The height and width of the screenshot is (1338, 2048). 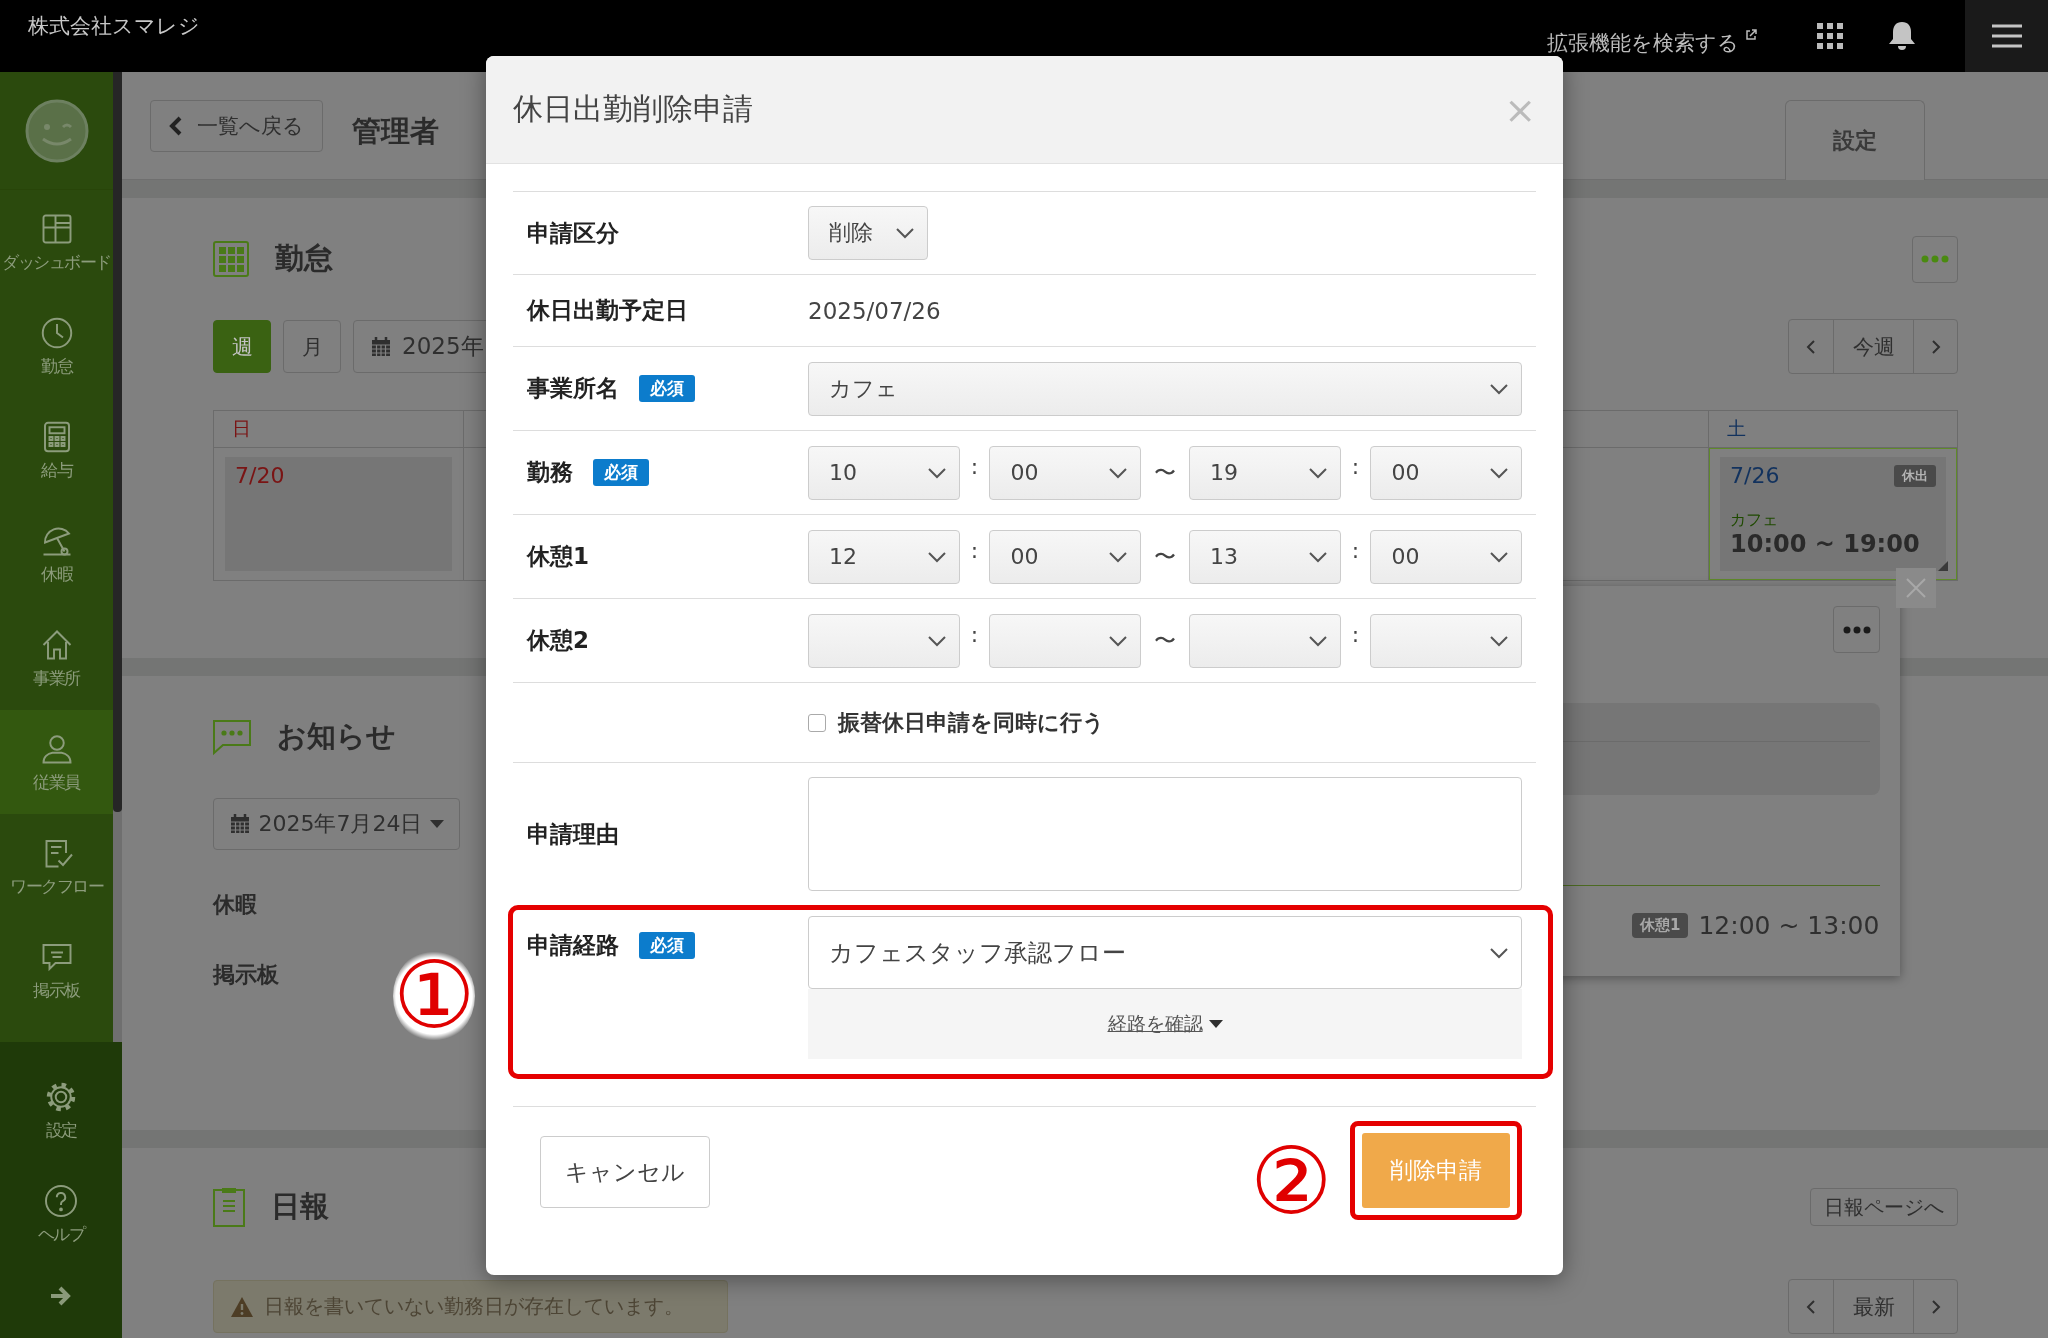 I want to click on sidebar-item: 設定, so click(x=61, y=1110).